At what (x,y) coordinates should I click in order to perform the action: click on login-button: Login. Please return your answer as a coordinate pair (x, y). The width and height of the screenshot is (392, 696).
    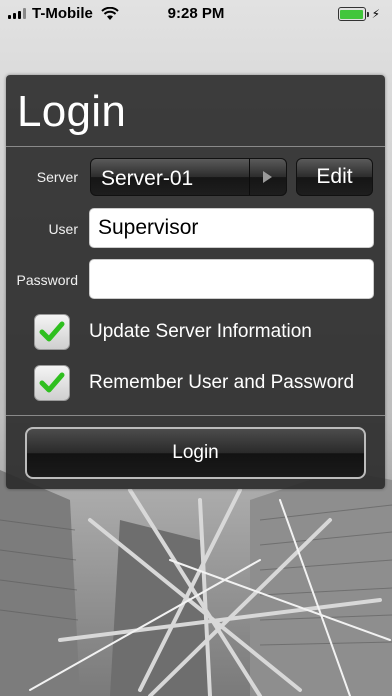
    Looking at the image, I should click on (195, 453).